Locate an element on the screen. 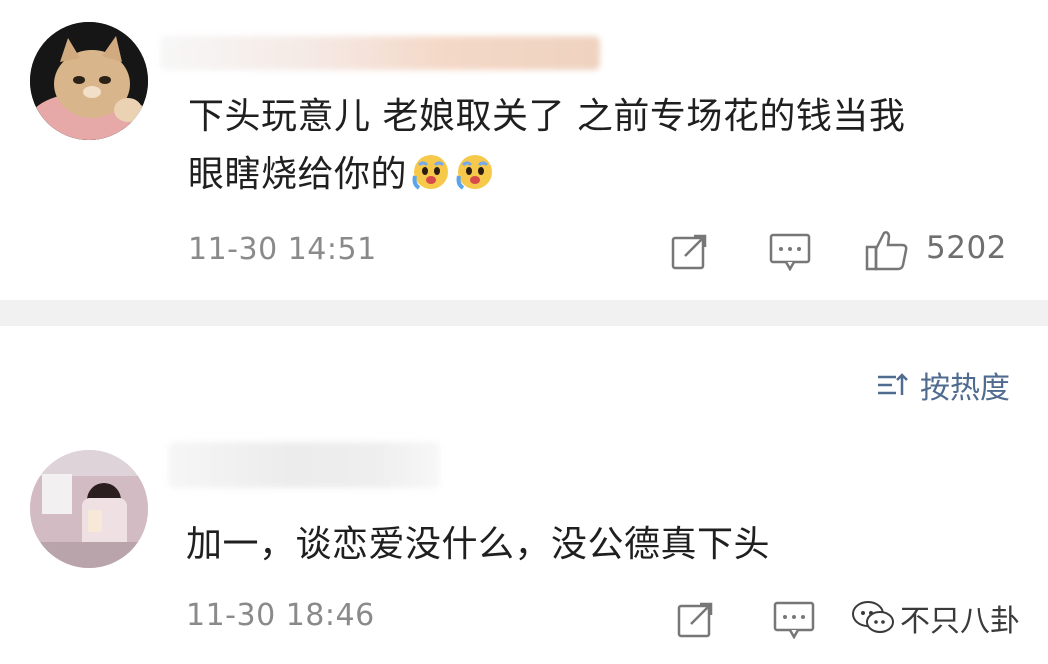  comment-text-line-2: 眼瞎烧给你的 is located at coordinates (341, 175).